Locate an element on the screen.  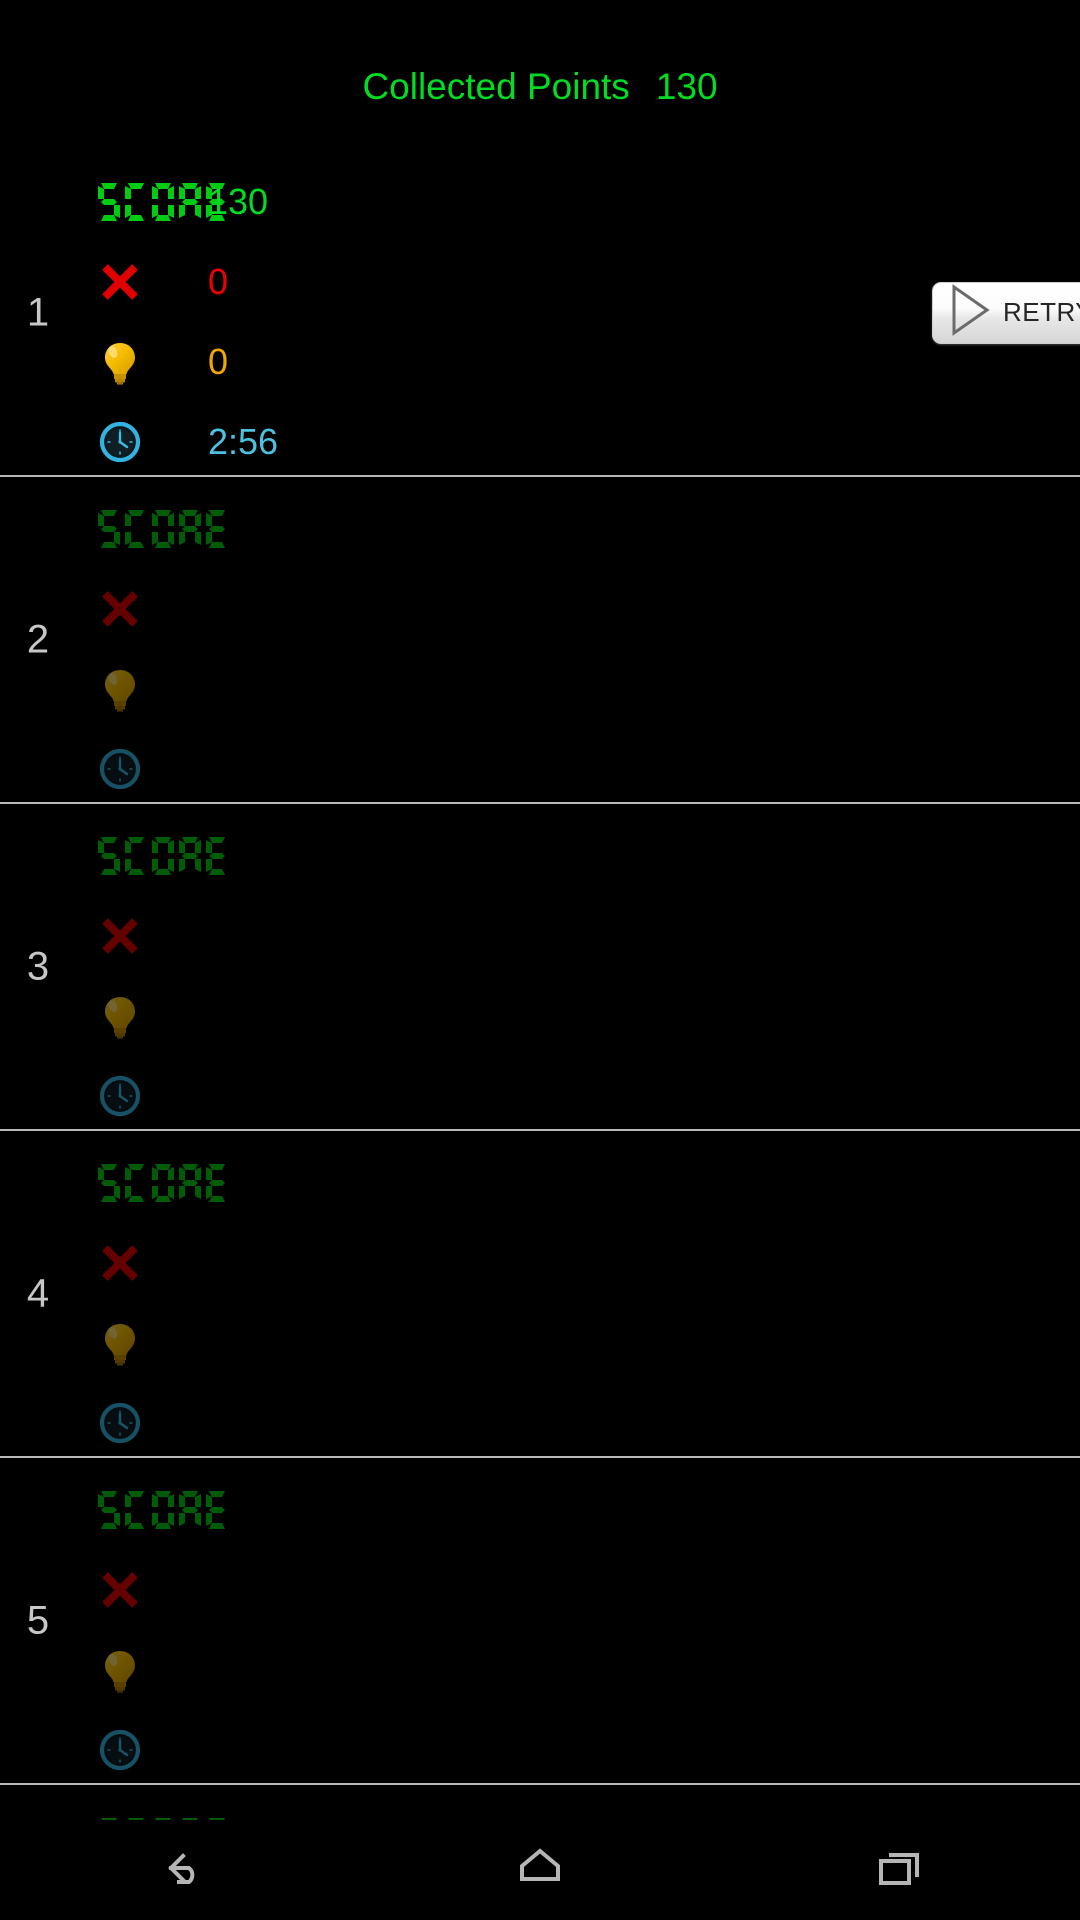
home-icon is located at coordinates (540, 1870).